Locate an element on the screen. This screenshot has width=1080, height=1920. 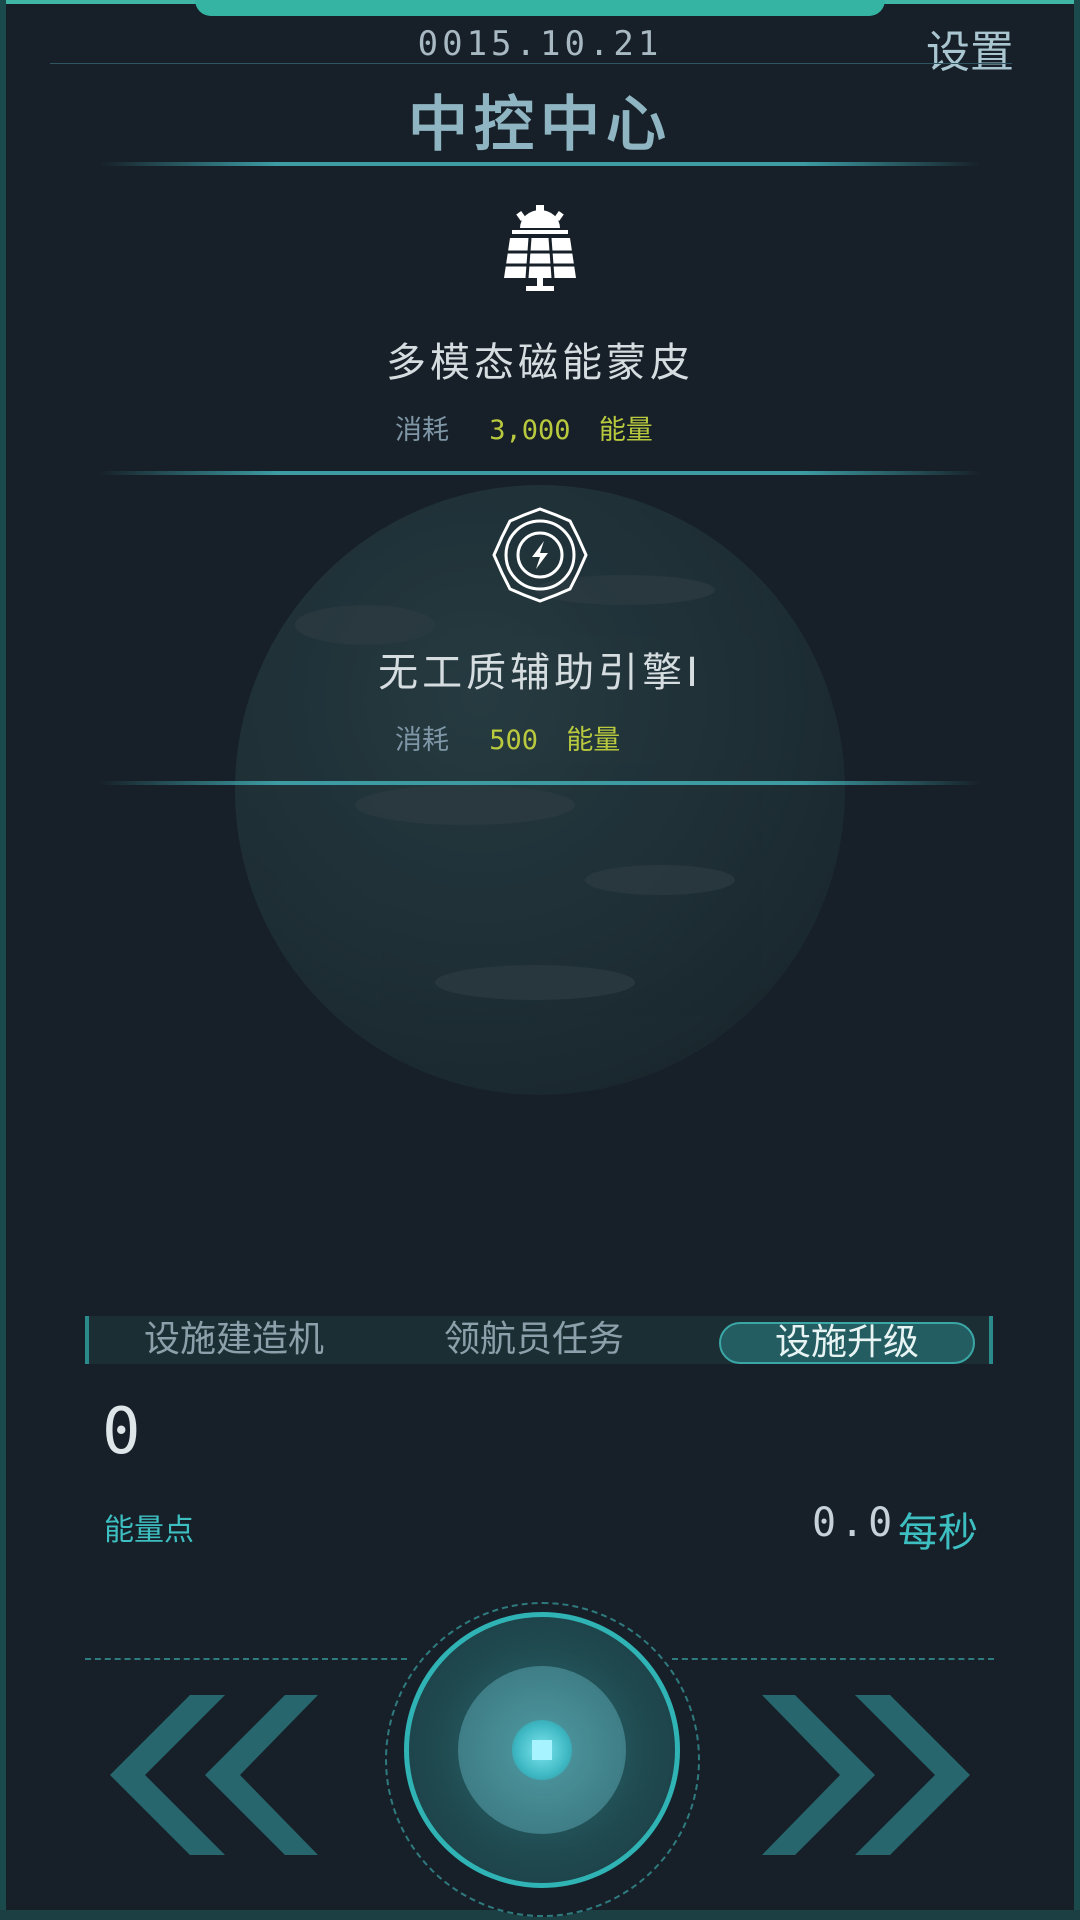
upgrade-cost: 消耗 3,000 能量 is located at coordinates (524, 427).